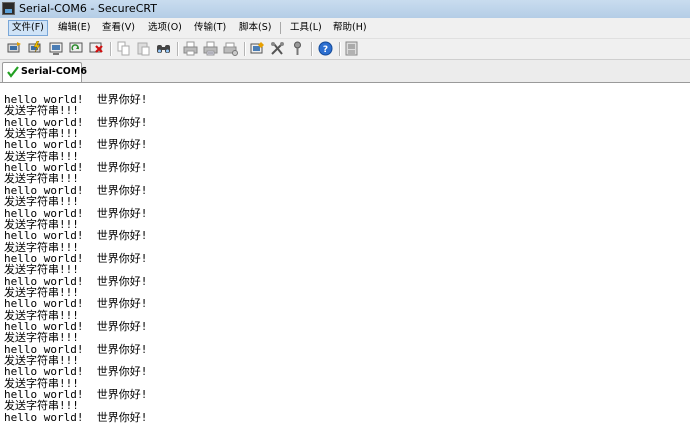 This screenshot has height=424, width=690. Describe the element at coordinates (123, 48) in the screenshot. I see `copy-icon` at that location.